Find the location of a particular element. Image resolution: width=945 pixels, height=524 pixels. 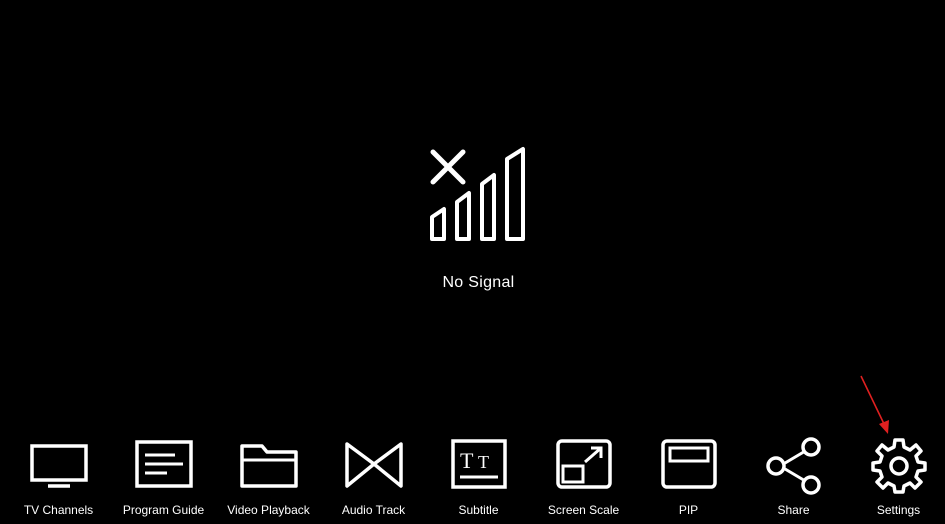

menu-item-share: Share is located at coordinates (793, 479).